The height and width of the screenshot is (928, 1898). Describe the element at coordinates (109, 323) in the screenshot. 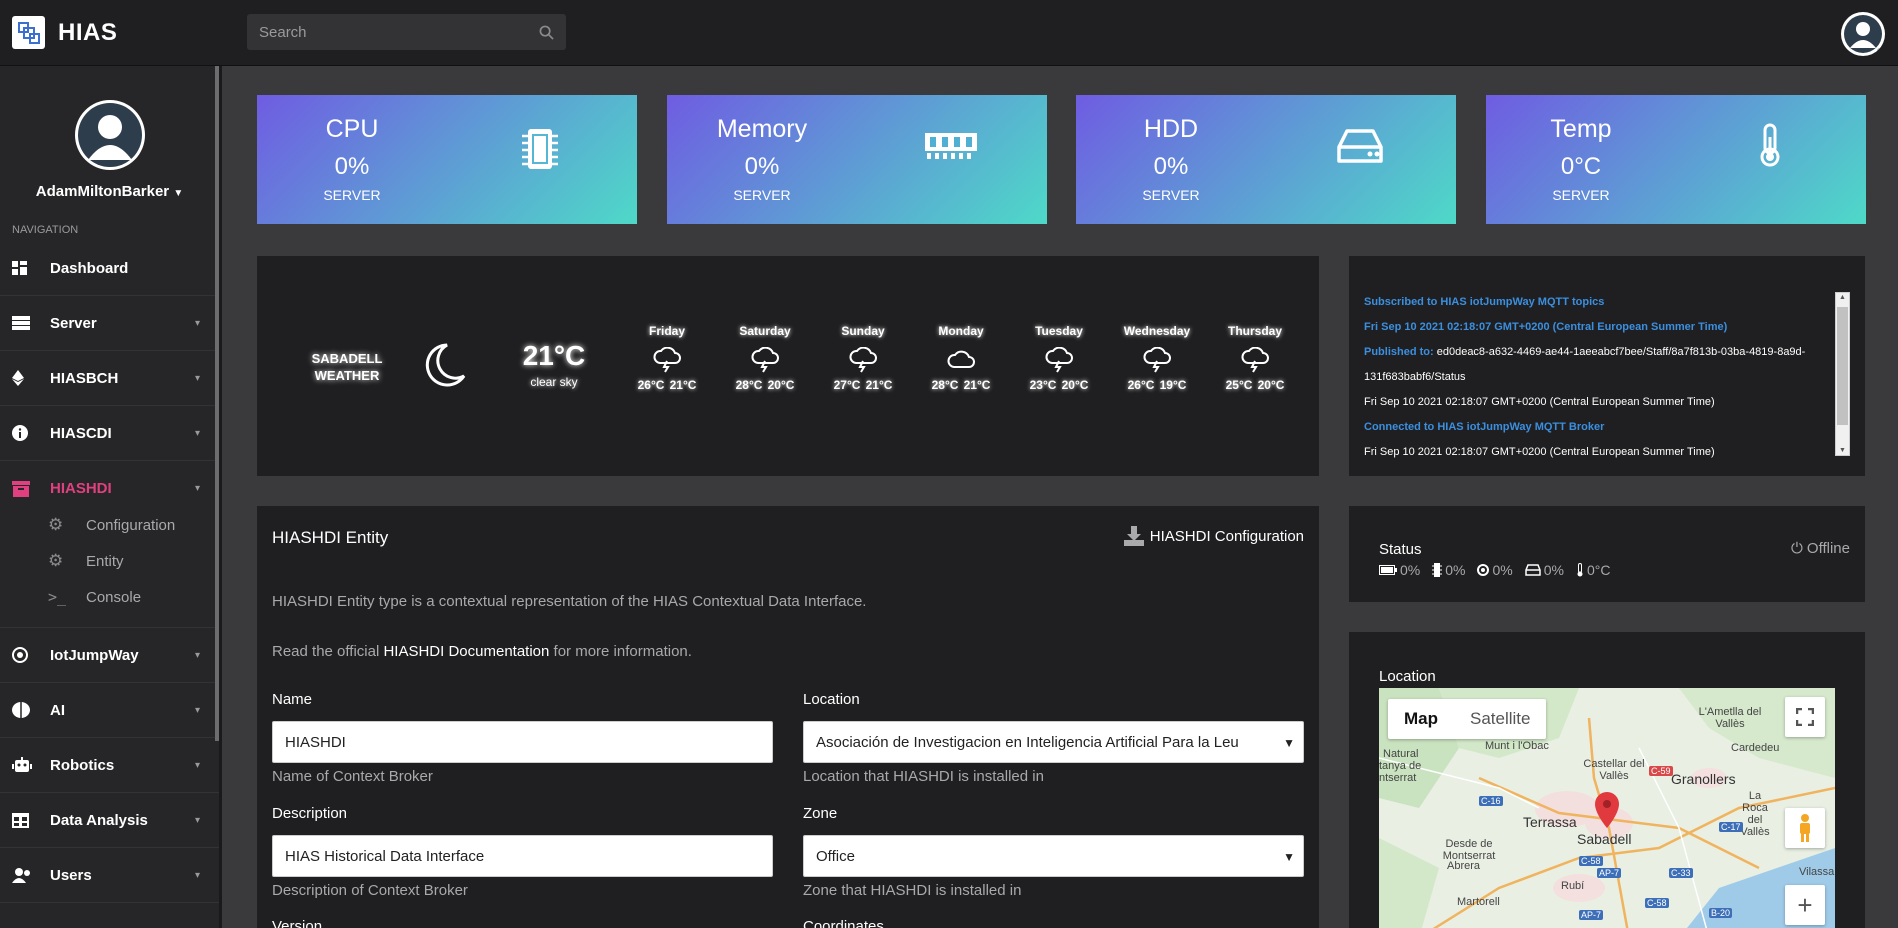

I see `sidebar-item-server: Server ▾` at that location.